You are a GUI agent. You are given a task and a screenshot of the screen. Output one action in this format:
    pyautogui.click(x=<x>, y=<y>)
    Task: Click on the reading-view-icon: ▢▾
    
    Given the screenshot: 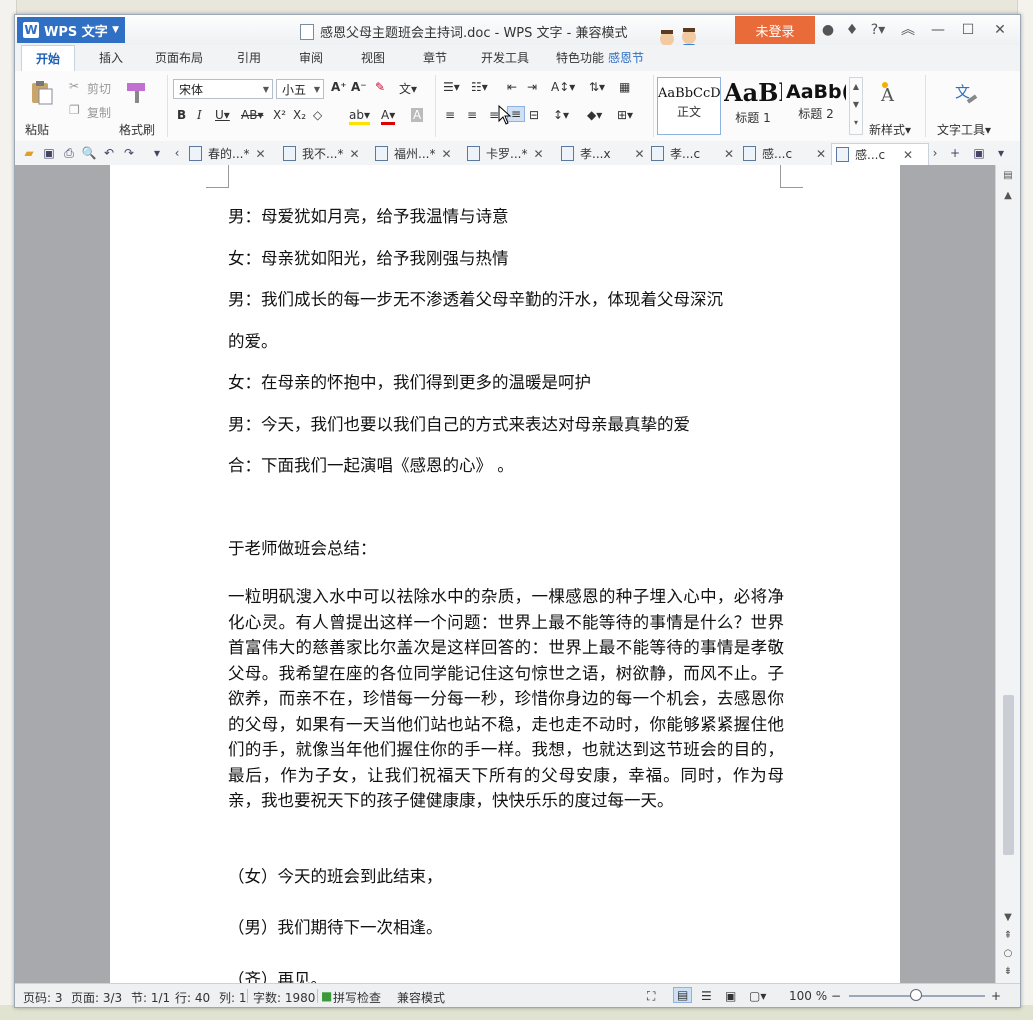 What is the action you would take?
    pyautogui.click(x=757, y=996)
    